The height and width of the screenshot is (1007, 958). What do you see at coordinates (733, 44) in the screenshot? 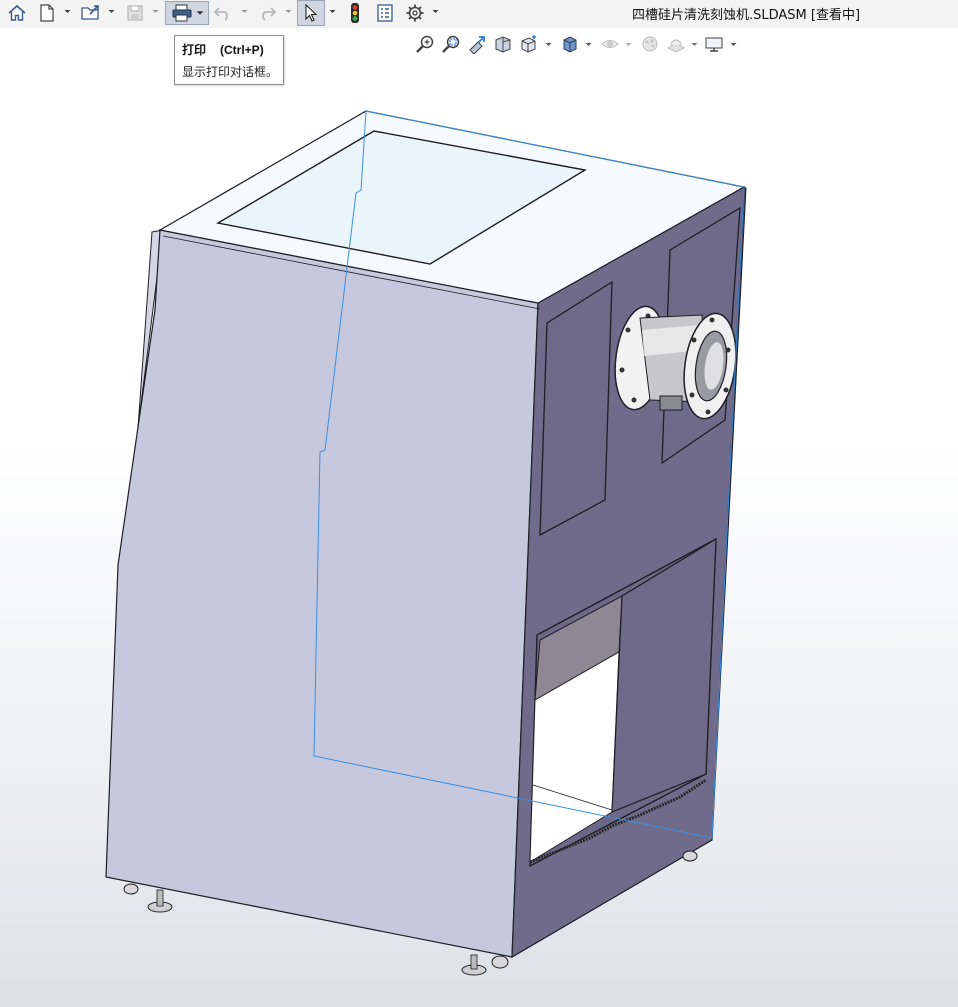
I see `view-settings-caret-icon` at bounding box center [733, 44].